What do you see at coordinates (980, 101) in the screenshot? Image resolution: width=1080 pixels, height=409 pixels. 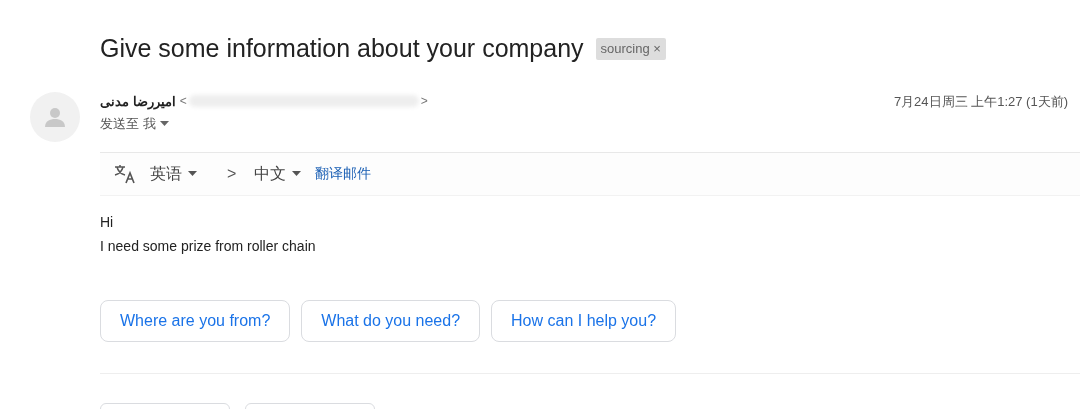 I see `email-date: 7月24日周三 上午1:27 (1天前)` at bounding box center [980, 101].